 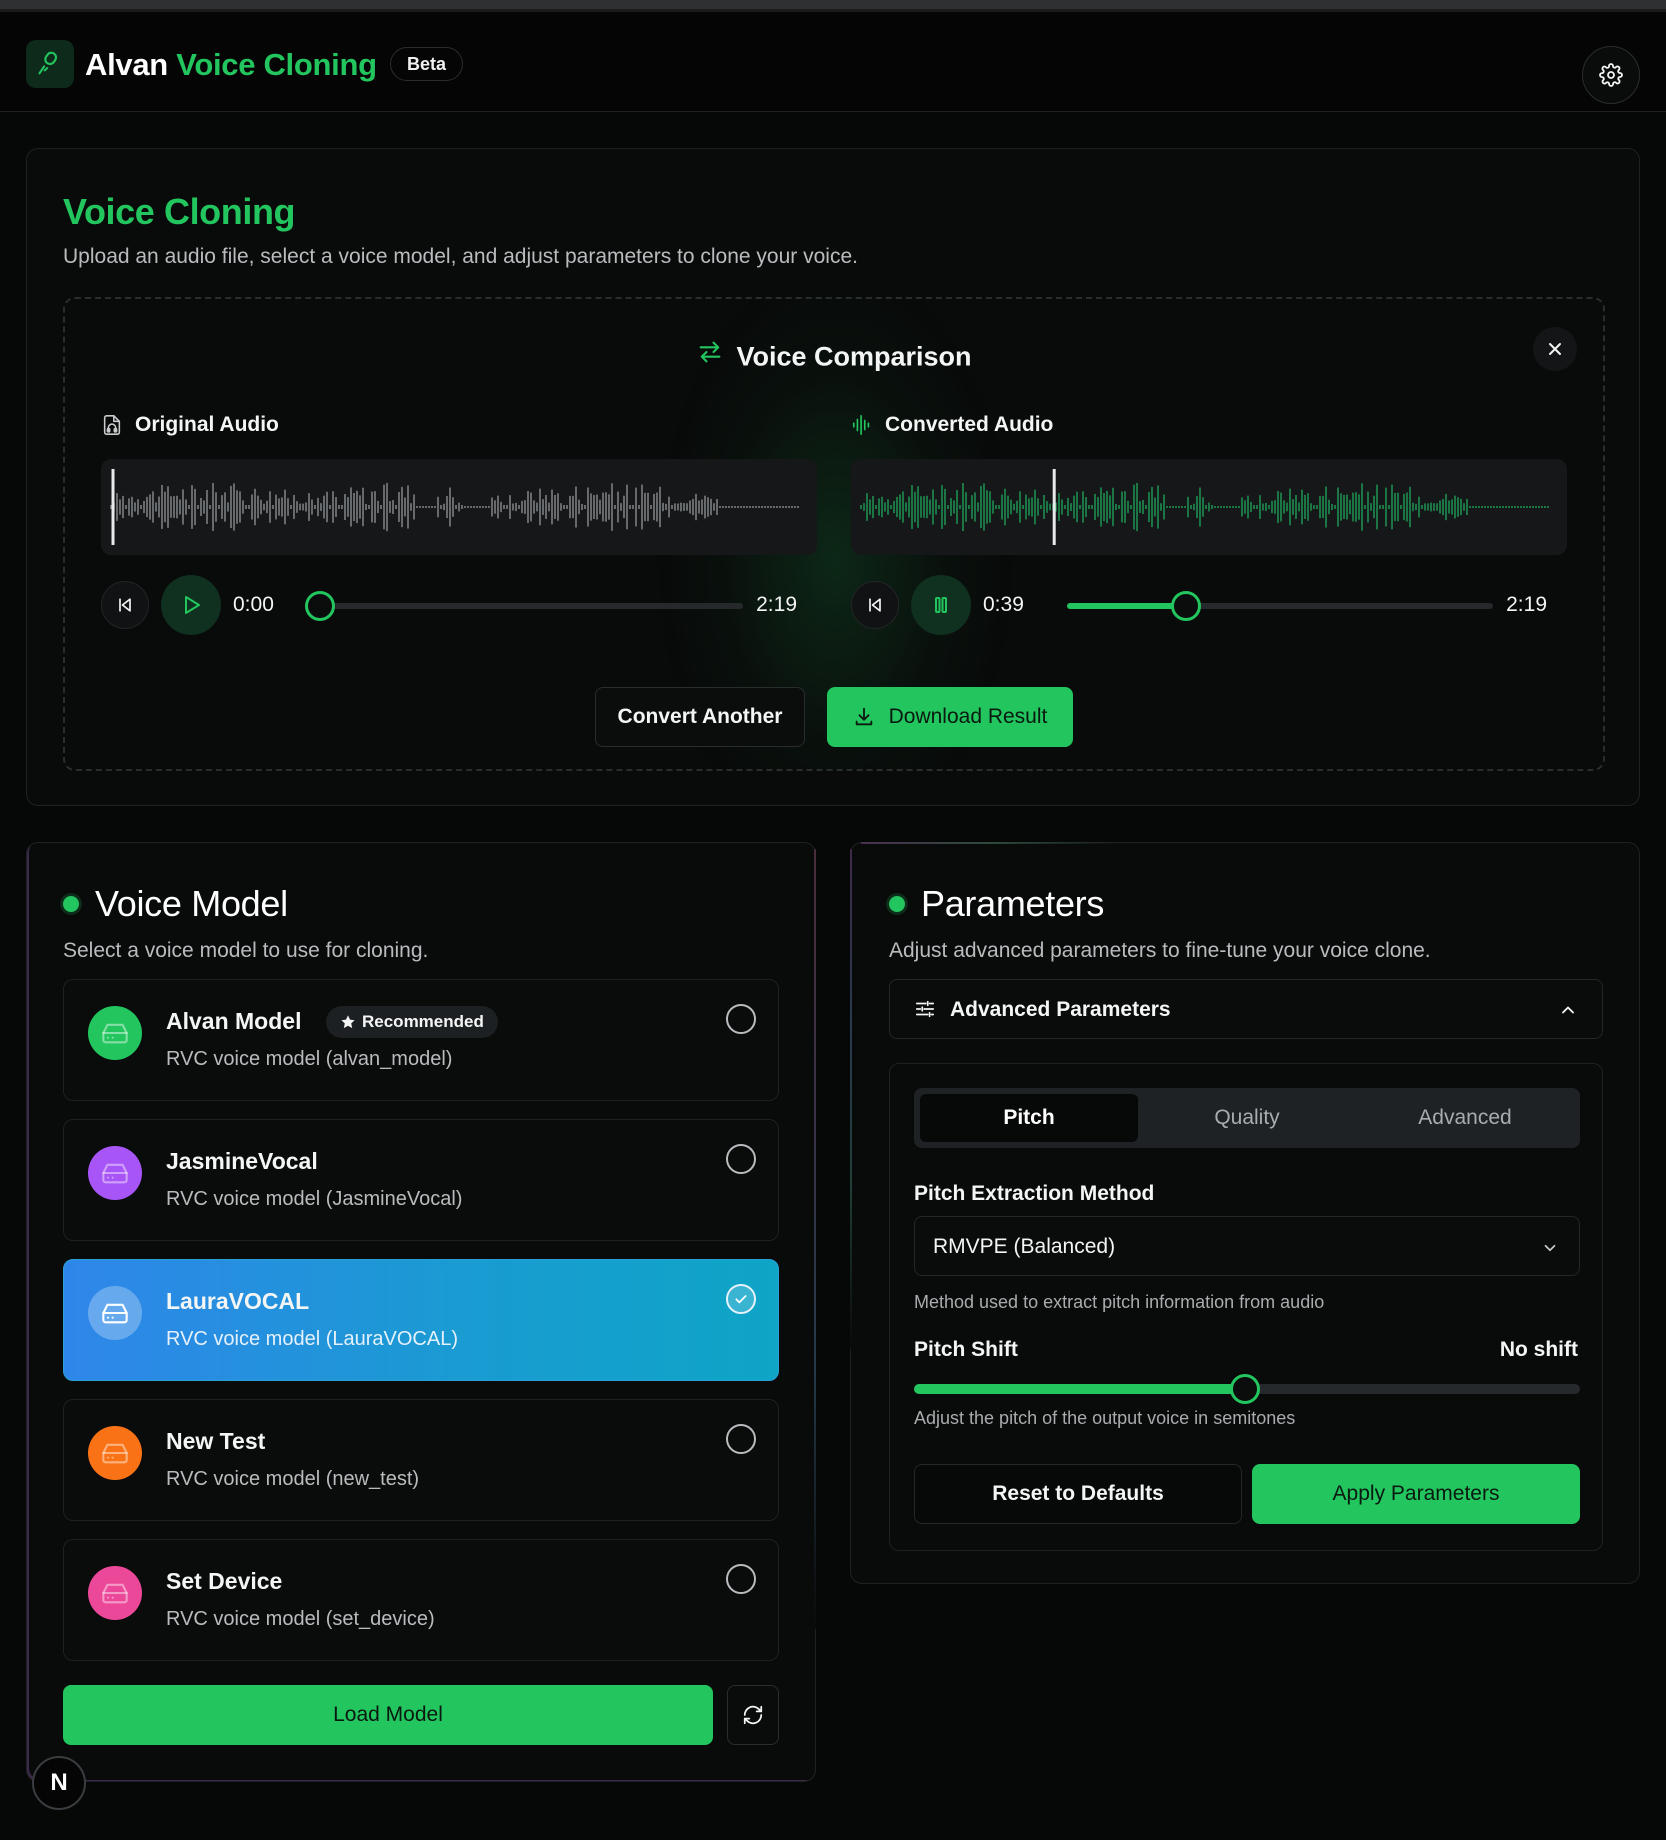 What do you see at coordinates (1060, 1009) in the screenshot?
I see `advanced-parameters-label: Advanced Parameters` at bounding box center [1060, 1009].